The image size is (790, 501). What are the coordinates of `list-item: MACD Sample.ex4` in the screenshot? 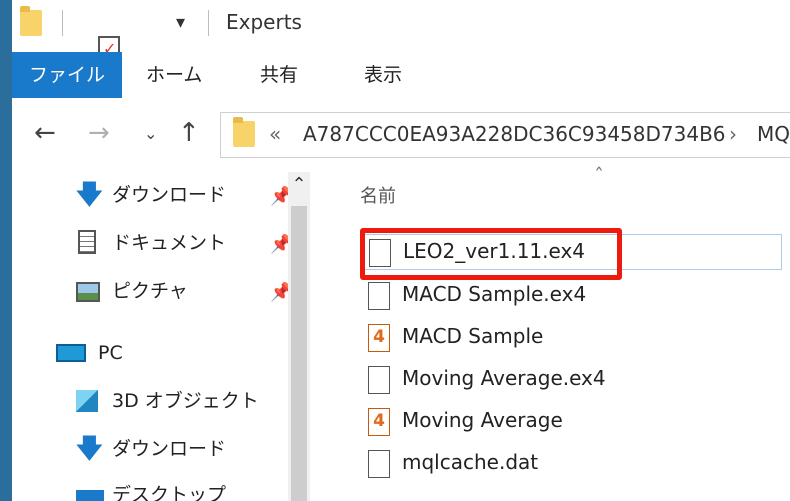 It's located at (572, 296).